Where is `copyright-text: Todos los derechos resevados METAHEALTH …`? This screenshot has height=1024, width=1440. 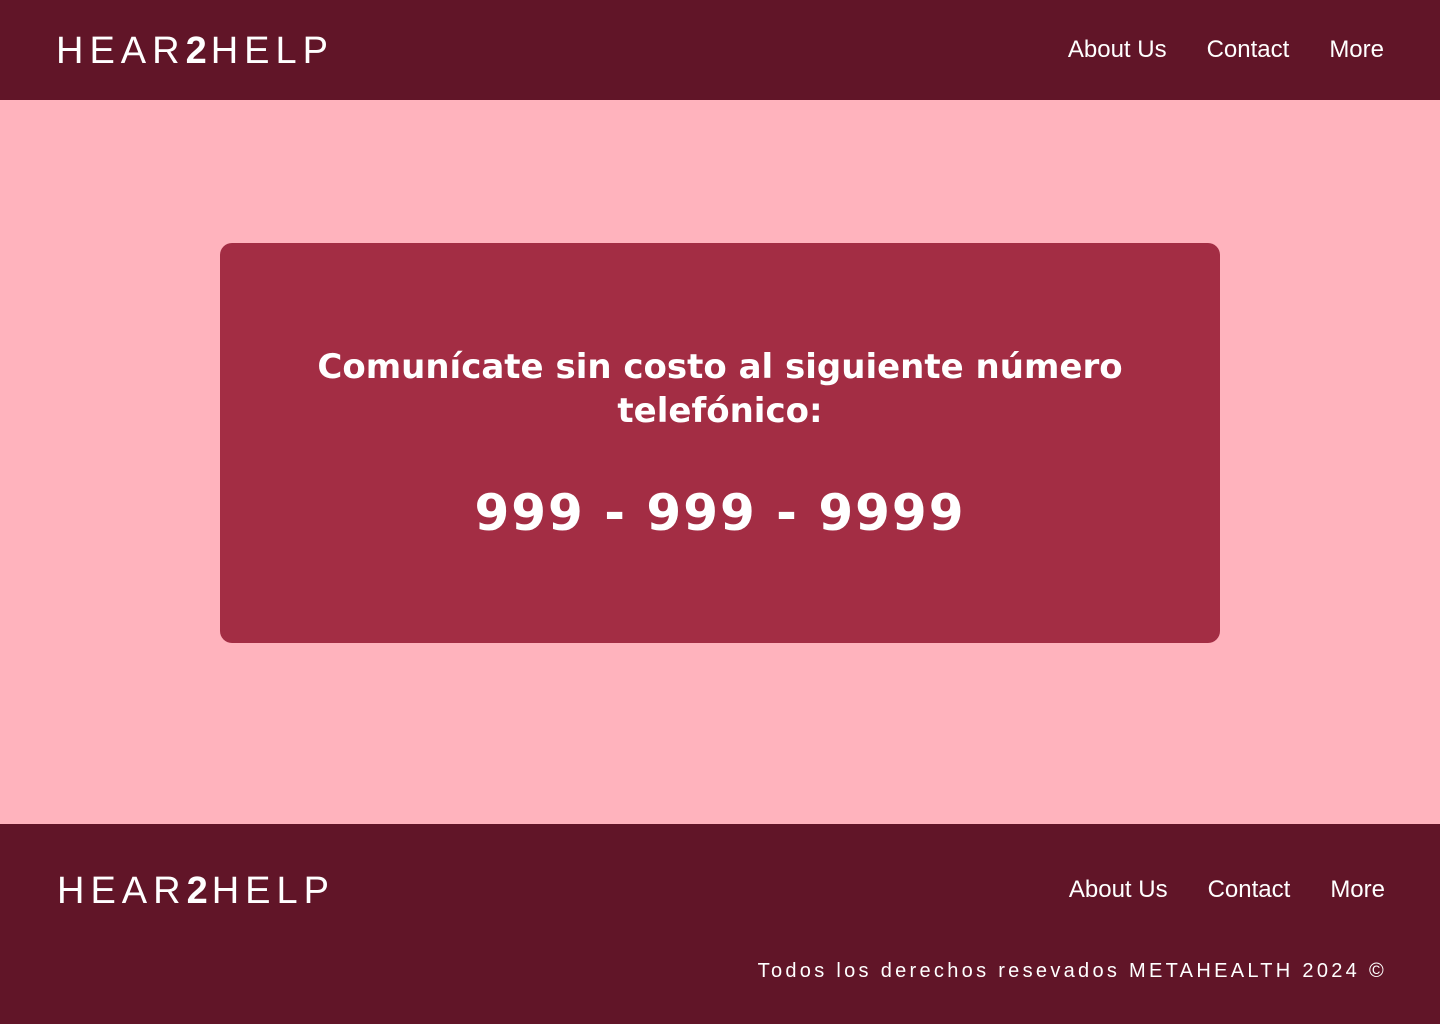 copyright-text: Todos los derechos resevados METAHEALTH … is located at coordinates (1072, 971).